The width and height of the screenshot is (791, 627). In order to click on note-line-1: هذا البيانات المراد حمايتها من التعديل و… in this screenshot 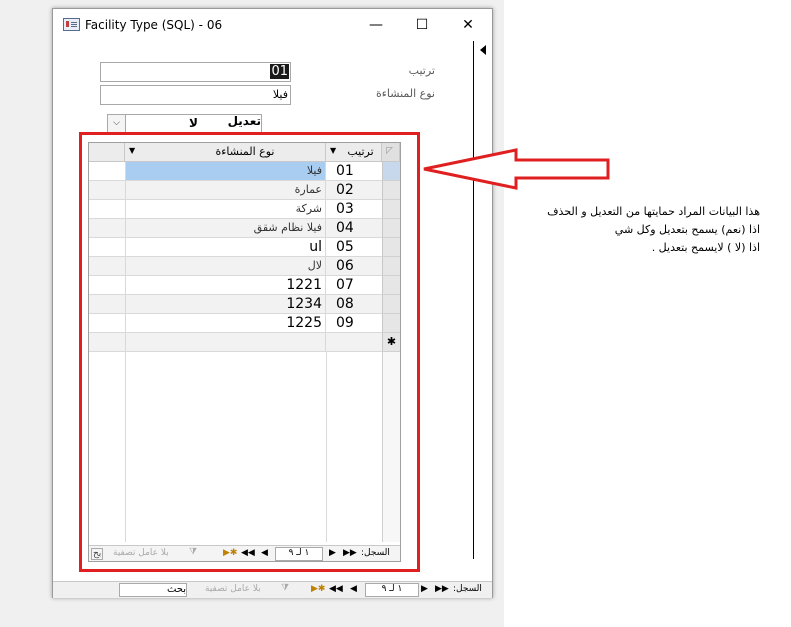, I will do `click(653, 211)`.